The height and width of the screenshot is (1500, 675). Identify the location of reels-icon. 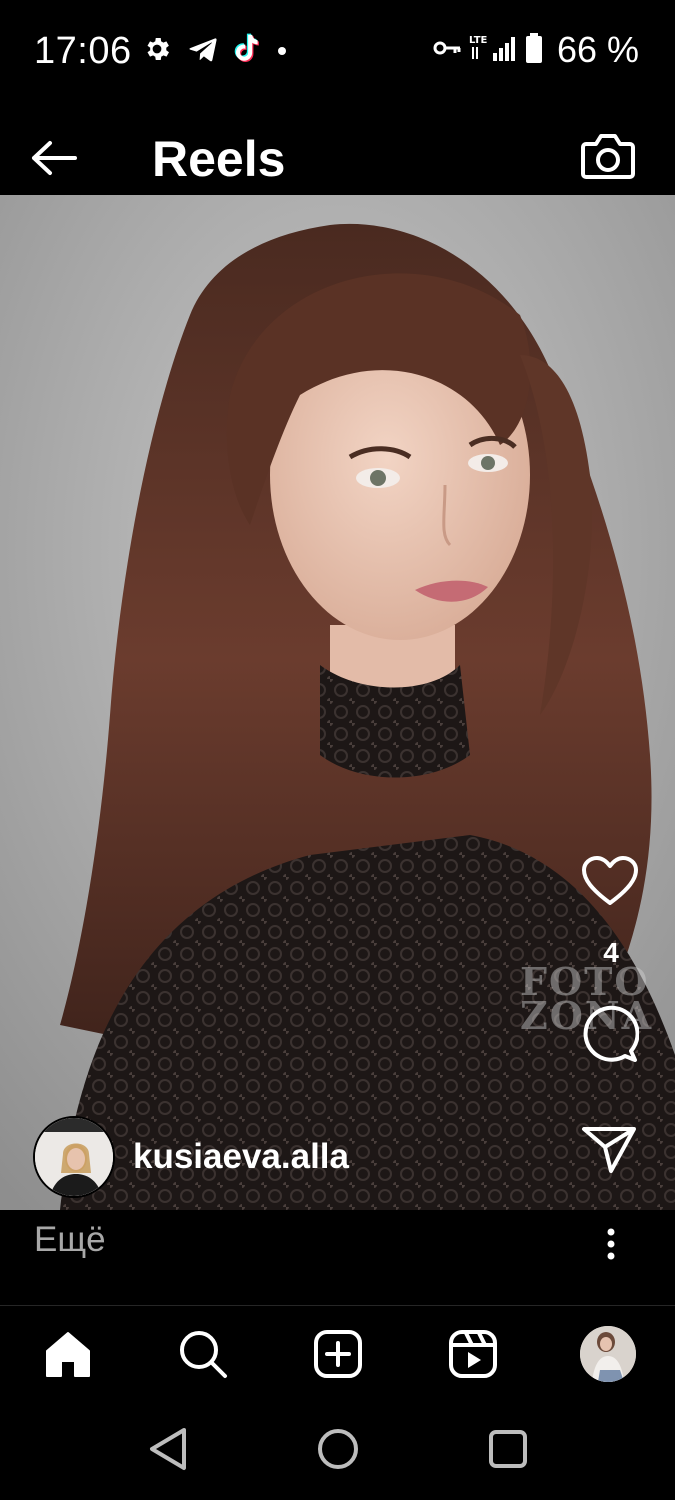
(473, 1354).